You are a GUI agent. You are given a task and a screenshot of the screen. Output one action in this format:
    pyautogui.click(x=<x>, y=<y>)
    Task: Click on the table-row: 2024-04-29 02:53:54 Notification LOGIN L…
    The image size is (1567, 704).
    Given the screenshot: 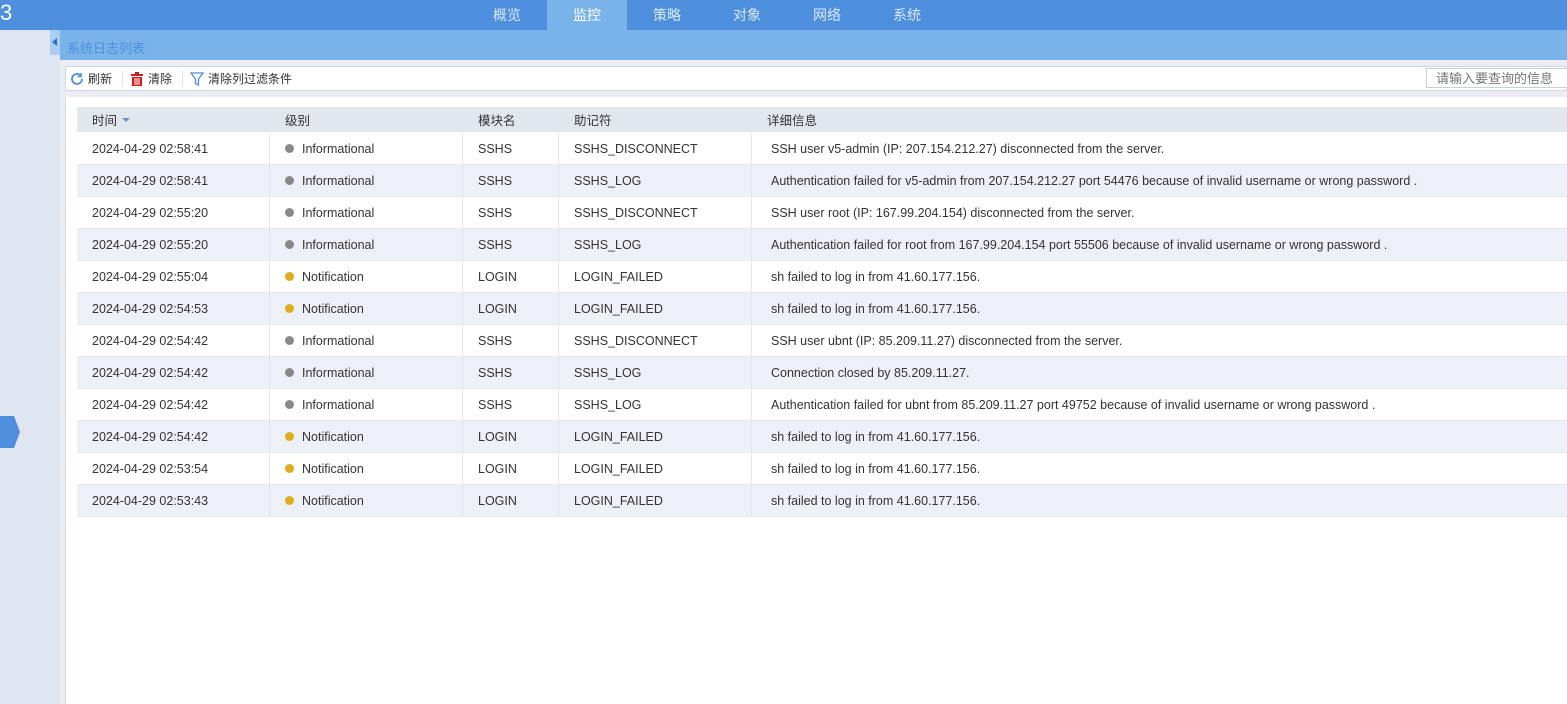 What is the action you would take?
    pyautogui.click(x=822, y=469)
    